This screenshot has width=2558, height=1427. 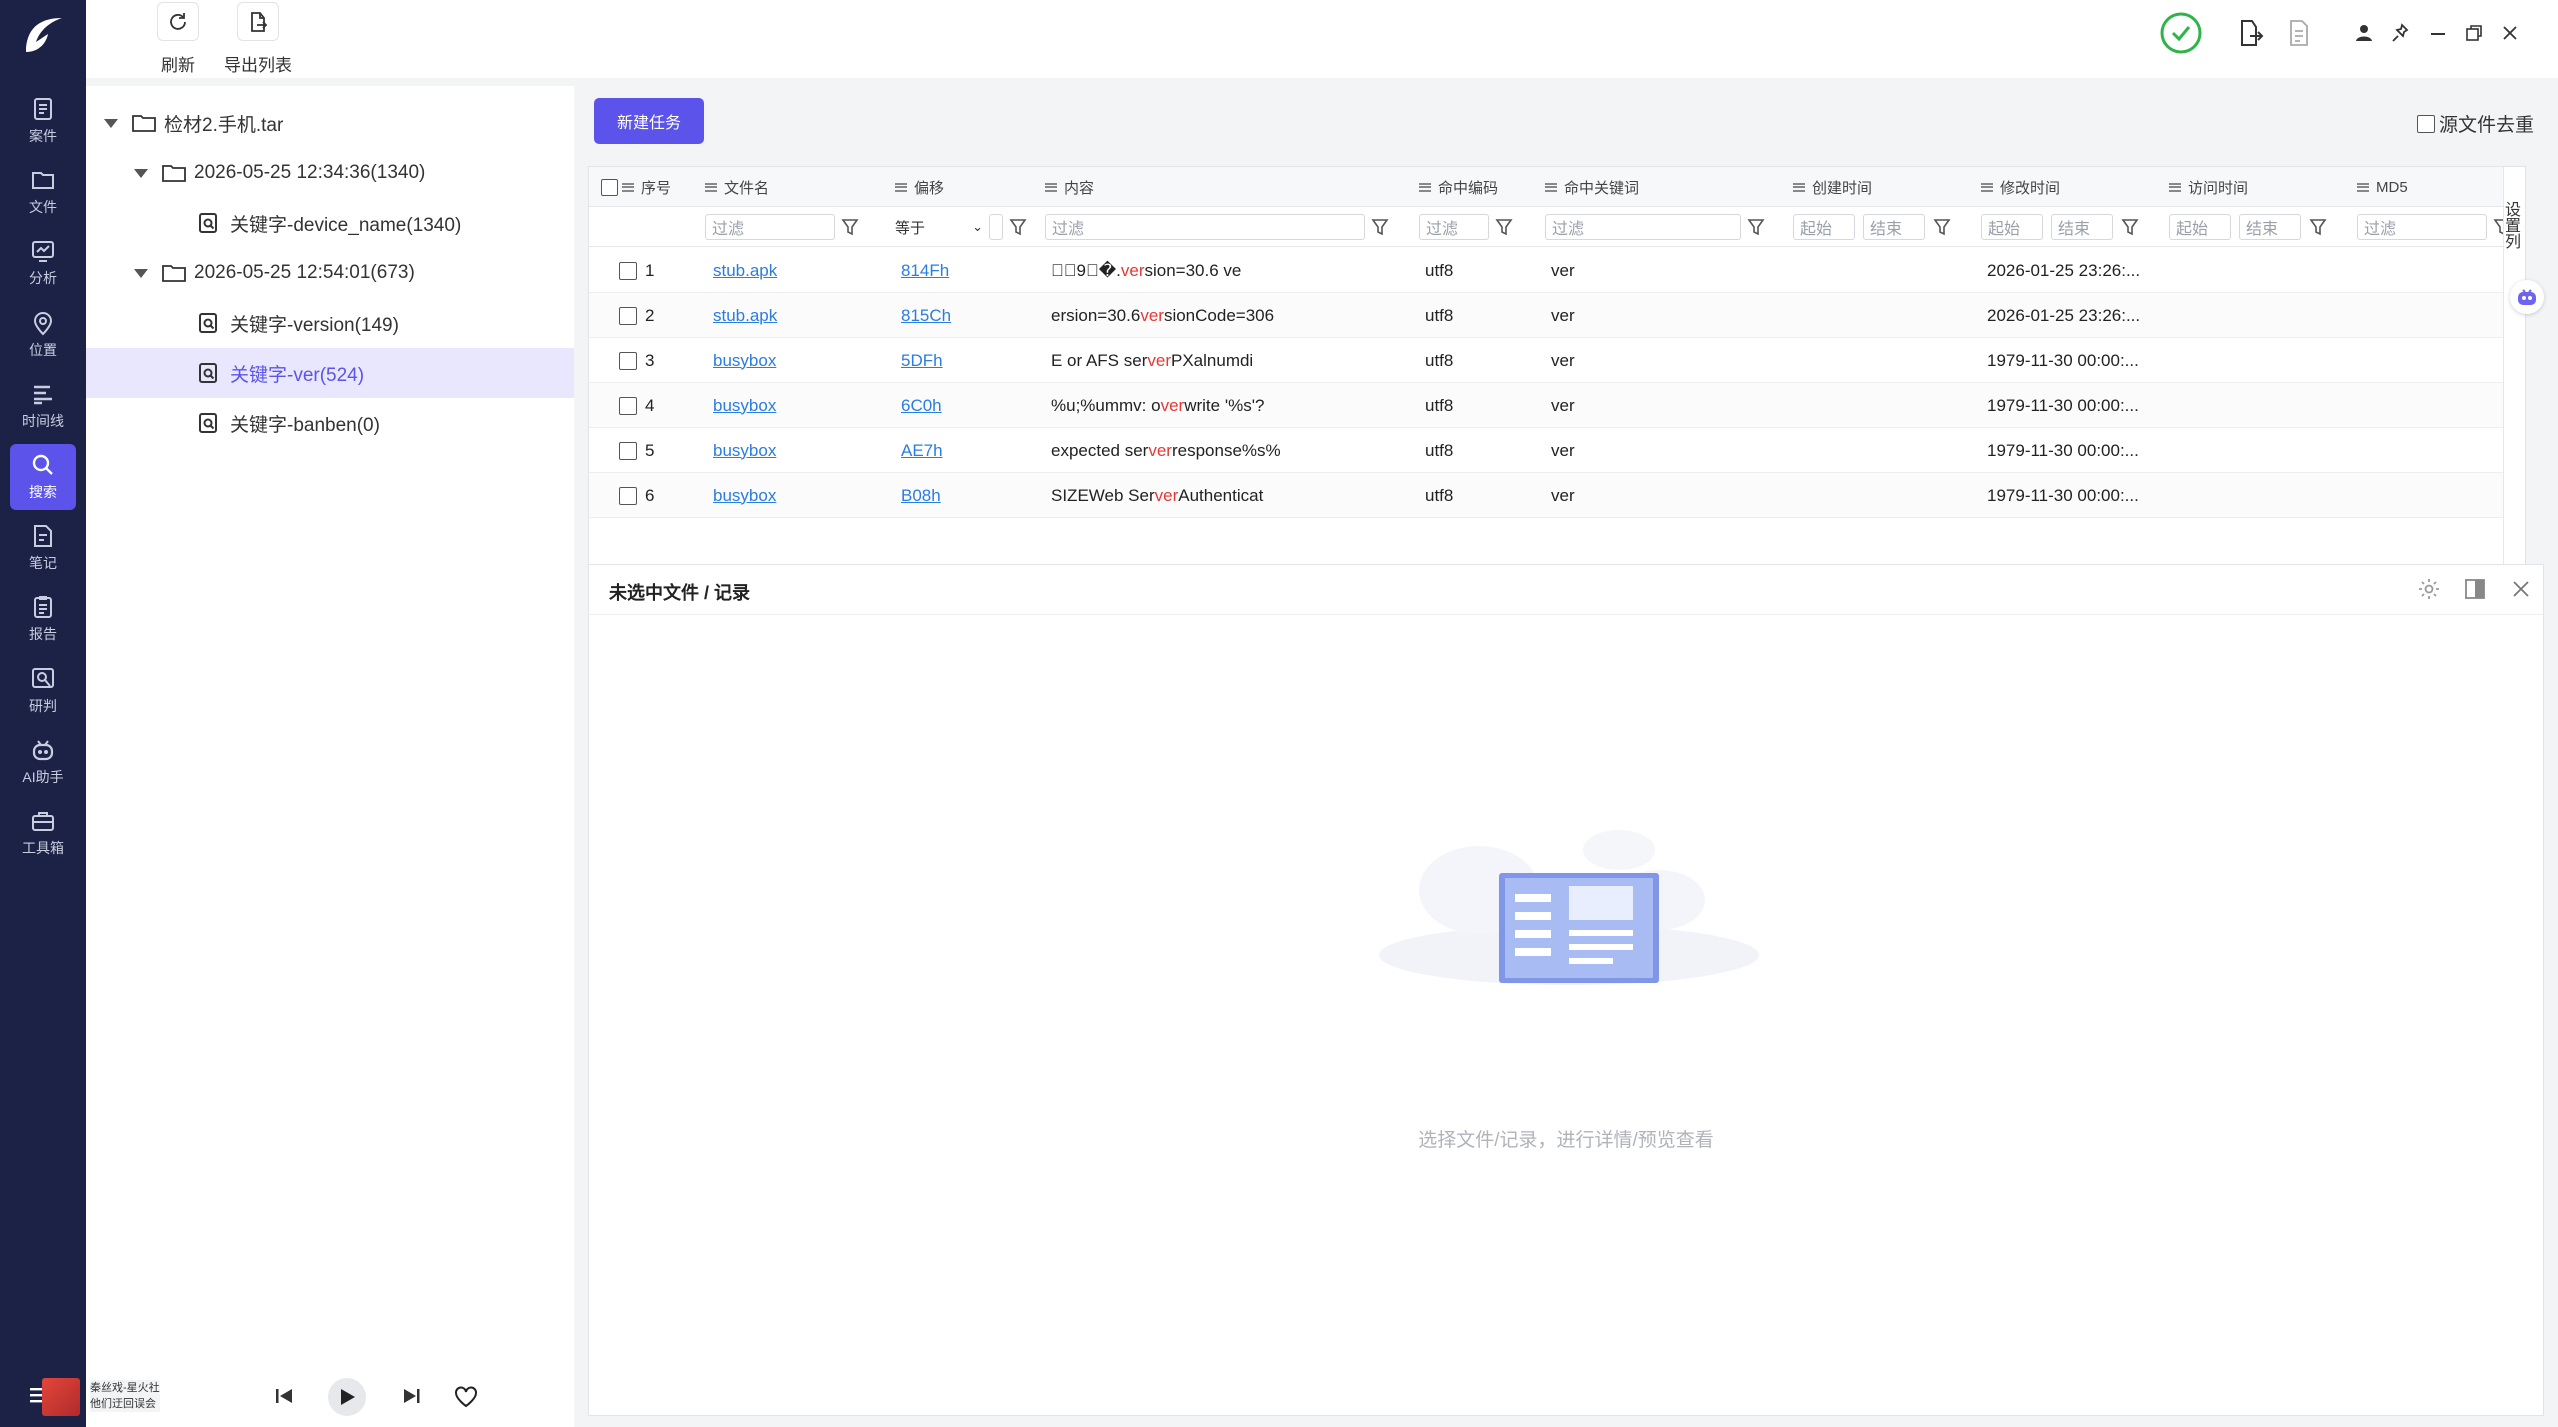 What do you see at coordinates (2429, 589) in the screenshot?
I see `gear-icon` at bounding box center [2429, 589].